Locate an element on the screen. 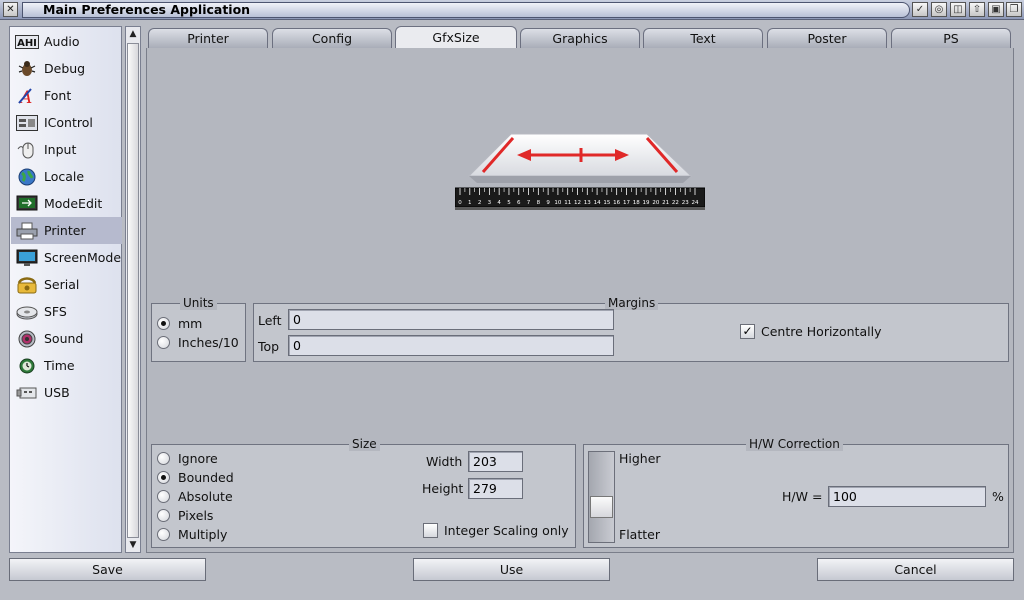  sidebar-item-usb: USB is located at coordinates (66, 392).